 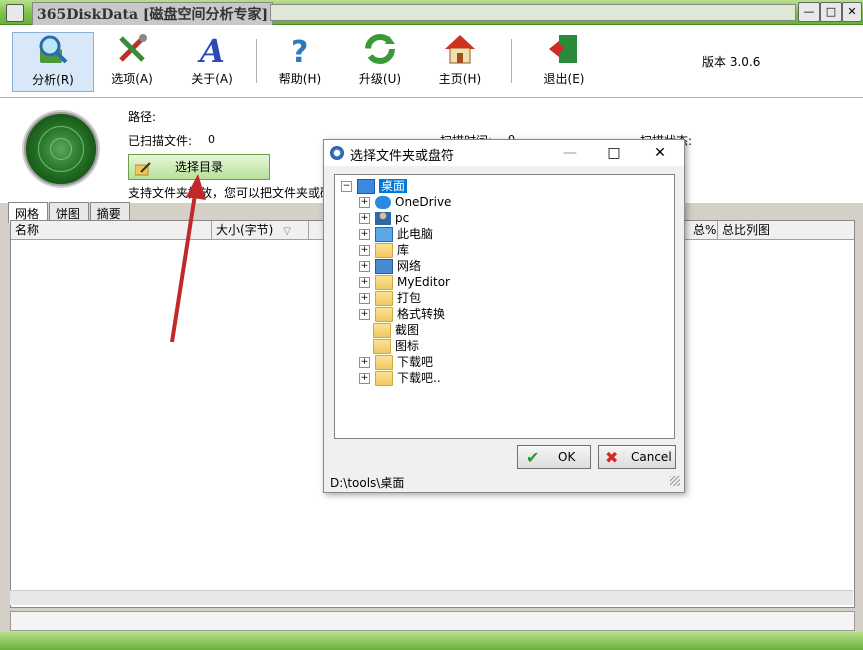 What do you see at coordinates (612, 457) in the screenshot?
I see `cross-icon: ✖` at bounding box center [612, 457].